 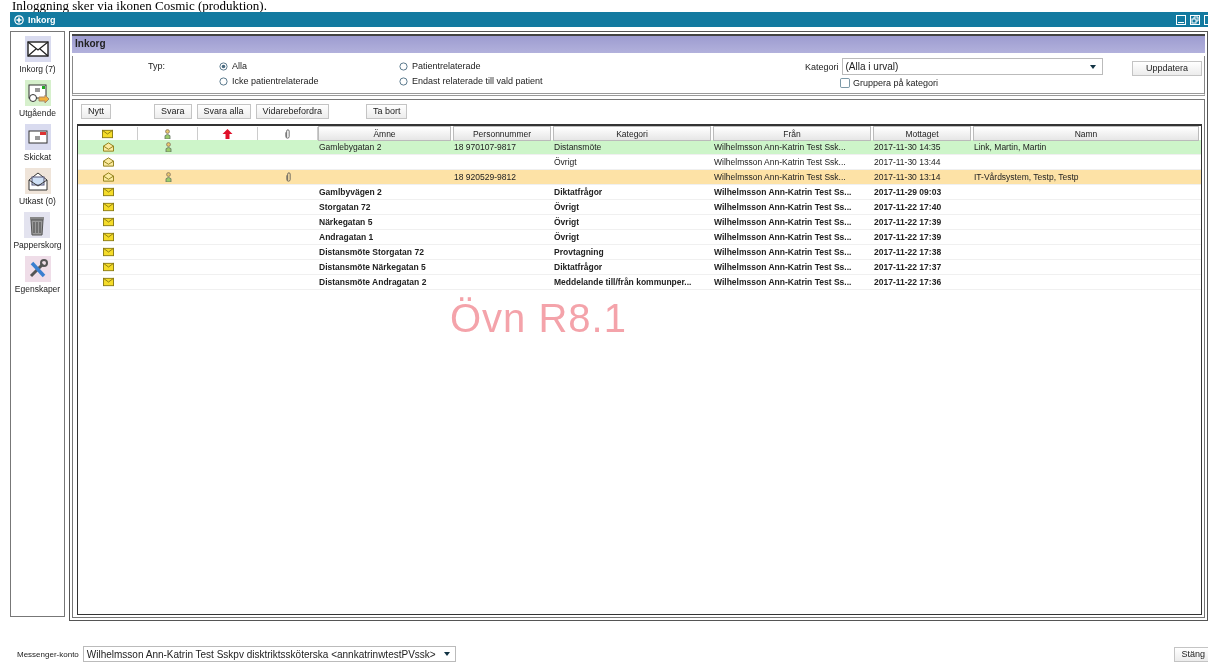 What do you see at coordinates (37, 289) in the screenshot?
I see `sidebar-label: Egenskaper` at bounding box center [37, 289].